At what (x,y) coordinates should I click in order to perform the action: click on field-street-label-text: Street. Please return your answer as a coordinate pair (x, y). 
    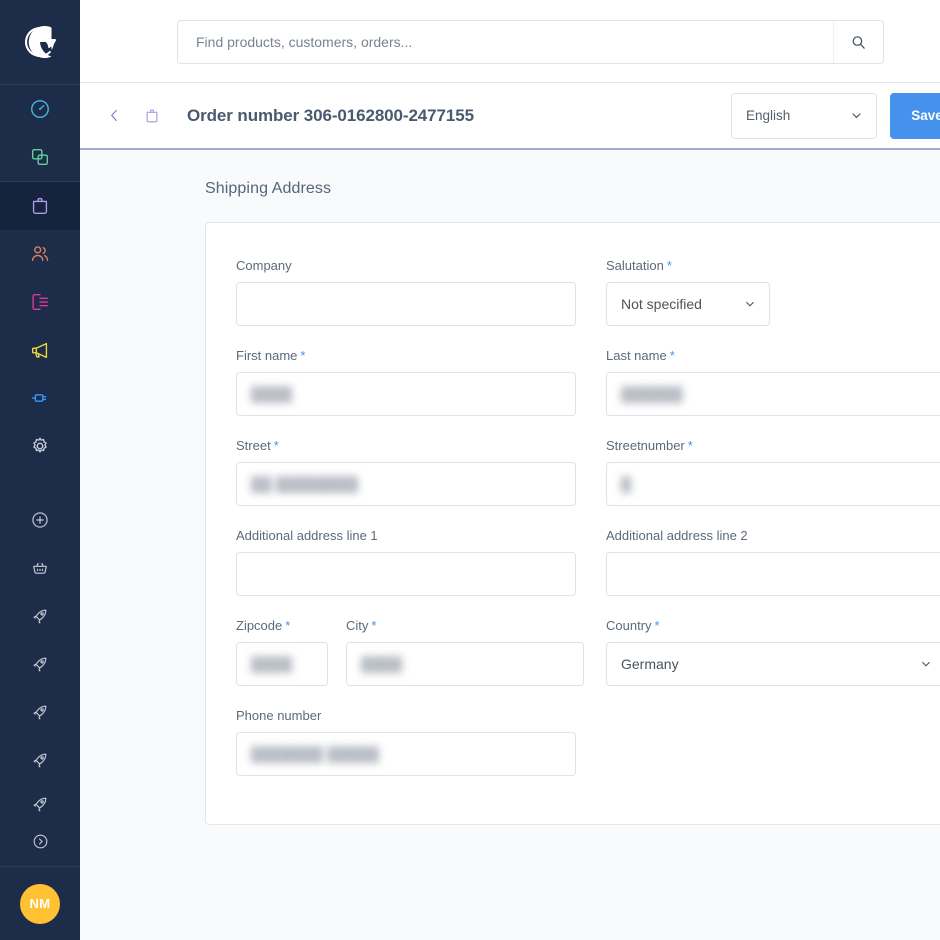
    Looking at the image, I should click on (253, 445).